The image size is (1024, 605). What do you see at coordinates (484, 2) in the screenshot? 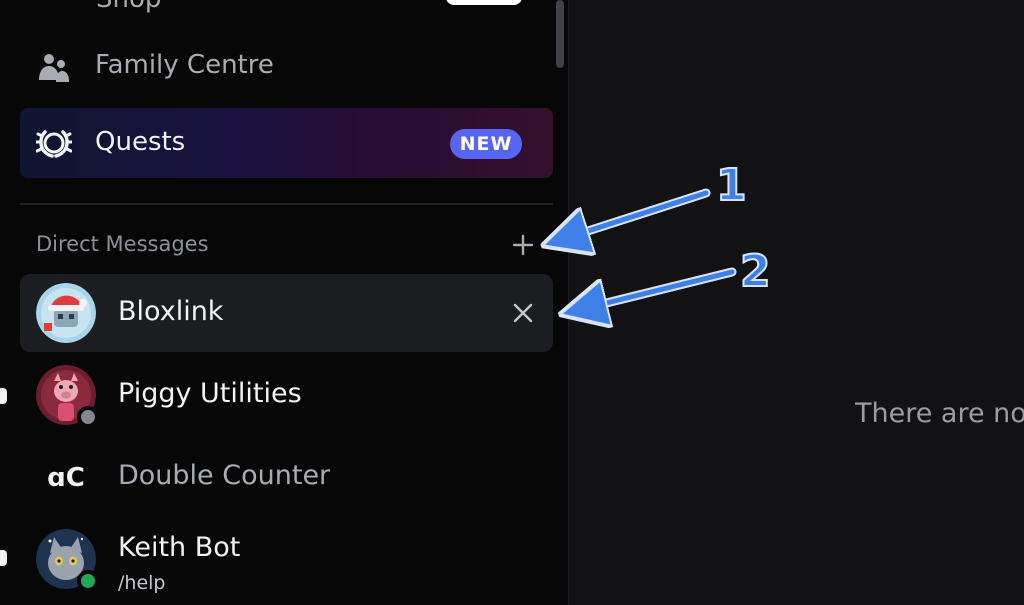
I see `shop-badge` at bounding box center [484, 2].